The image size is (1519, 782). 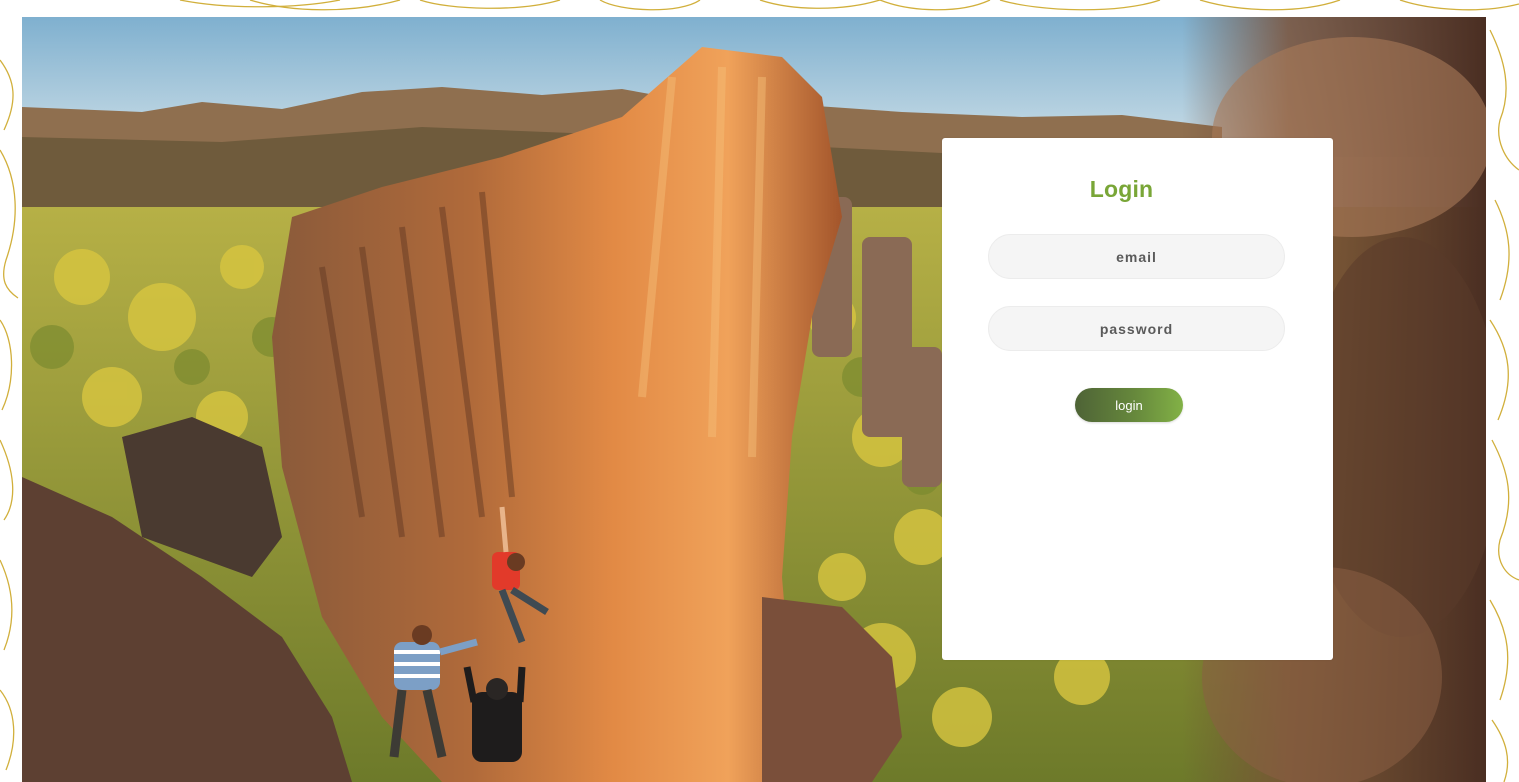 I want to click on login-button: login, so click(x=1129, y=405).